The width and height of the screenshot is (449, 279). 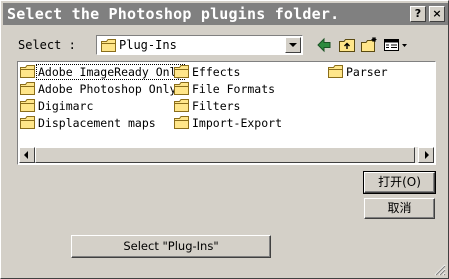 I want to click on file-name: File Formats, so click(x=234, y=89).